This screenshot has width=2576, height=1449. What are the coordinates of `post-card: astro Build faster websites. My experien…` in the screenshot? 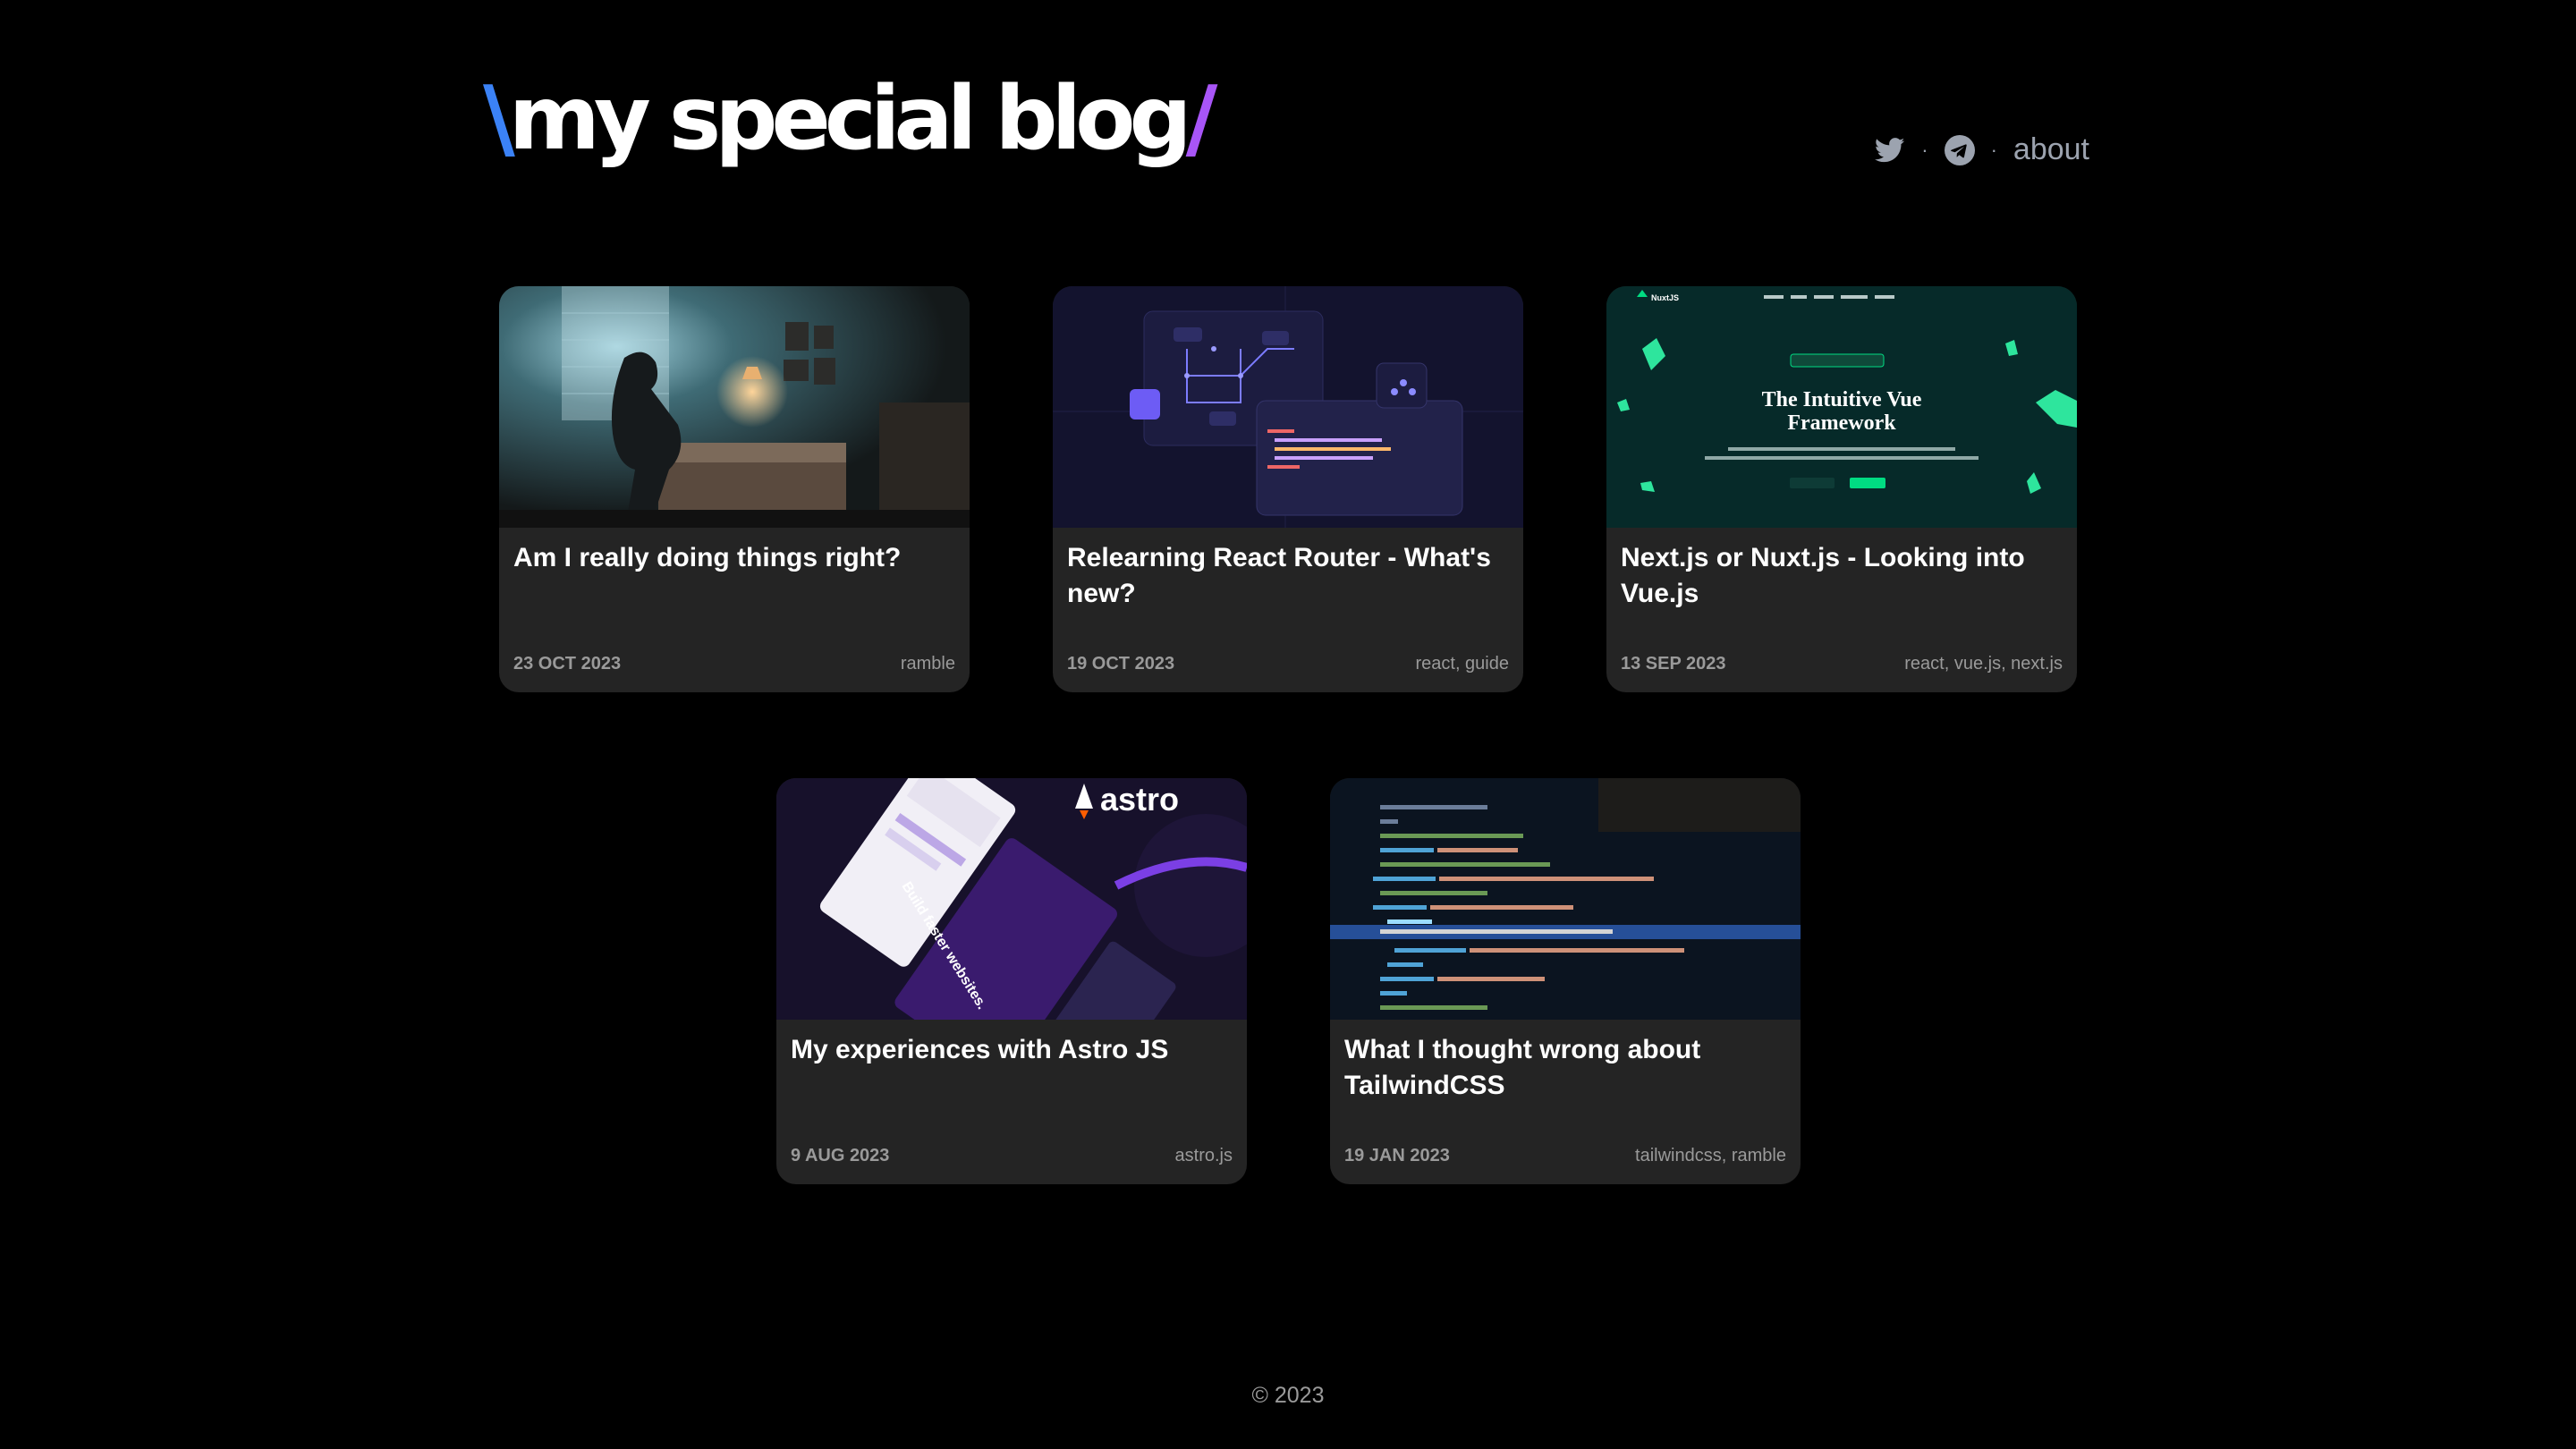 It's located at (1011, 981).